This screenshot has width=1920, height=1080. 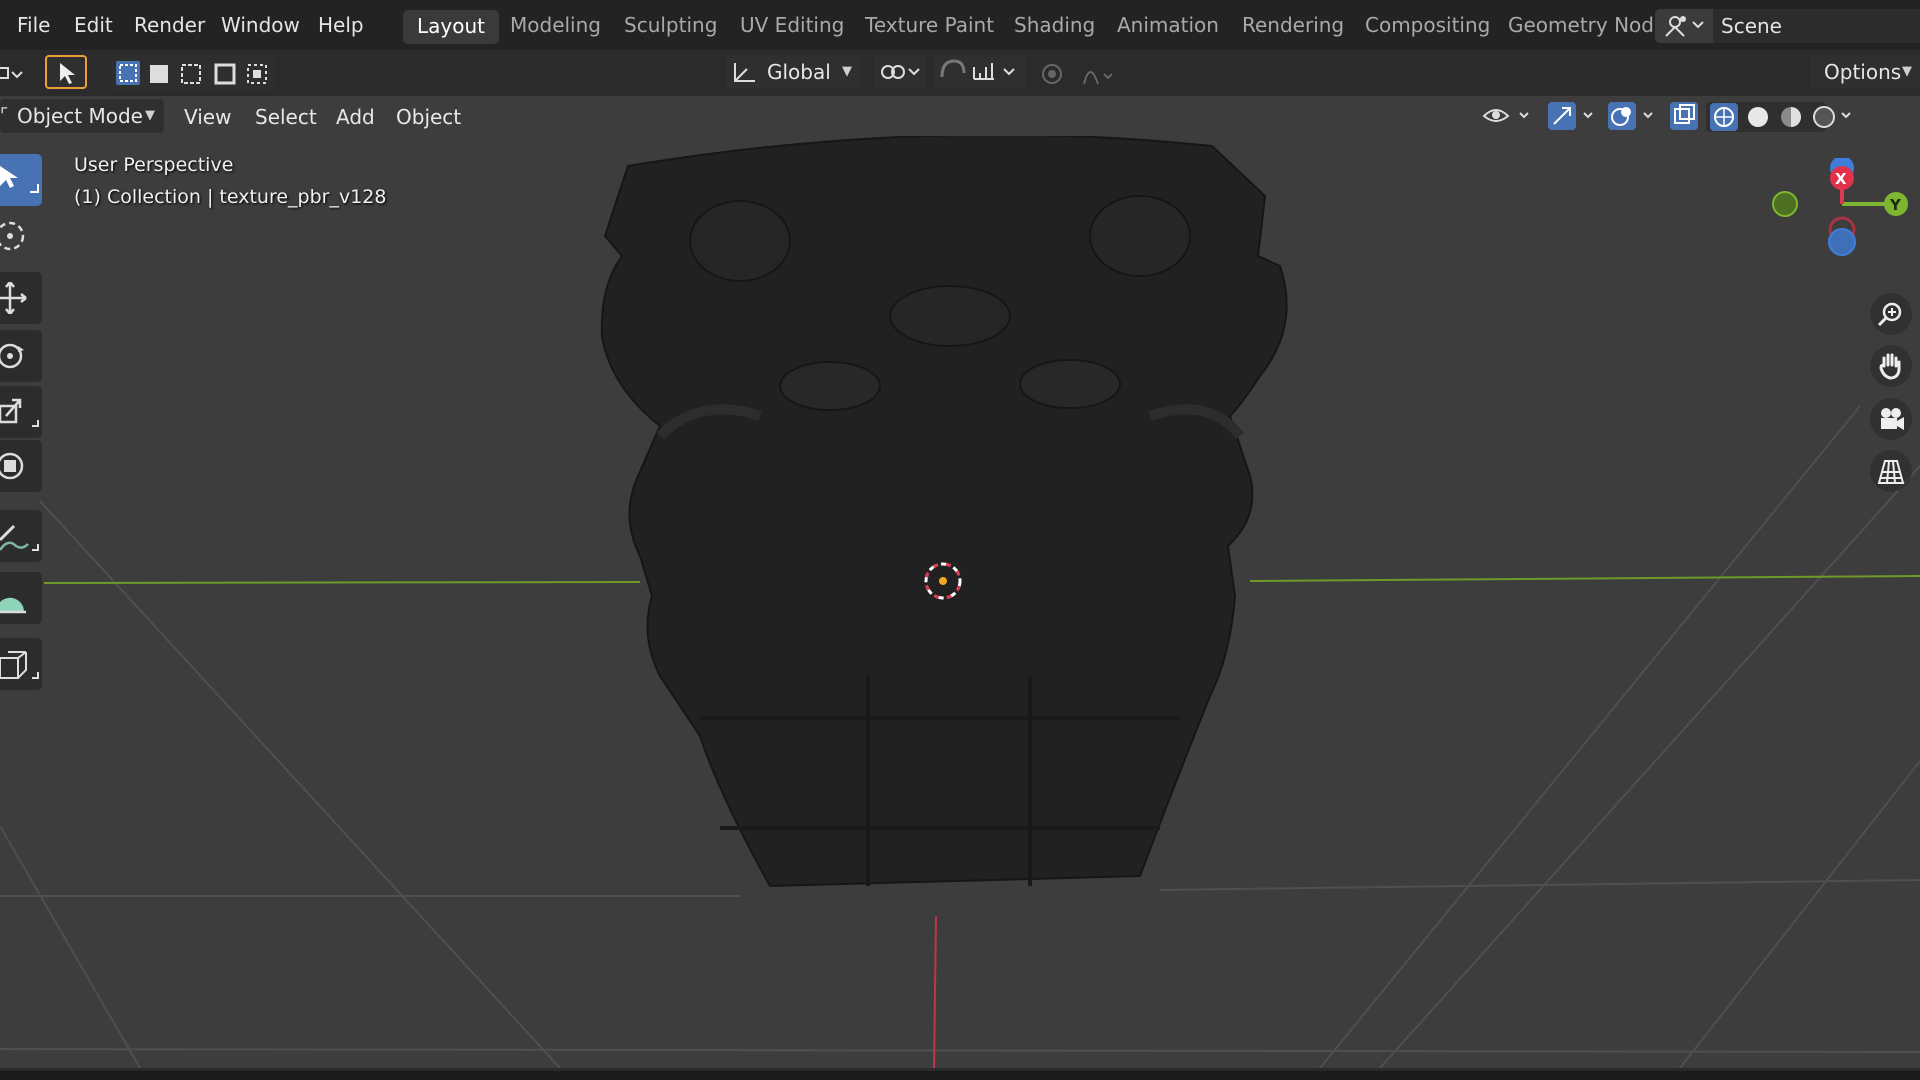 What do you see at coordinates (1751, 26) in the screenshot?
I see `scene-name: Scene` at bounding box center [1751, 26].